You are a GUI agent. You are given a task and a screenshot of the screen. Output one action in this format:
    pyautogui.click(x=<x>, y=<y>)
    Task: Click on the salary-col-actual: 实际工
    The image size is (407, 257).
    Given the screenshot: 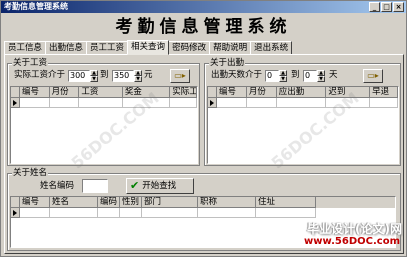 What is the action you would take?
    pyautogui.click(x=183, y=92)
    